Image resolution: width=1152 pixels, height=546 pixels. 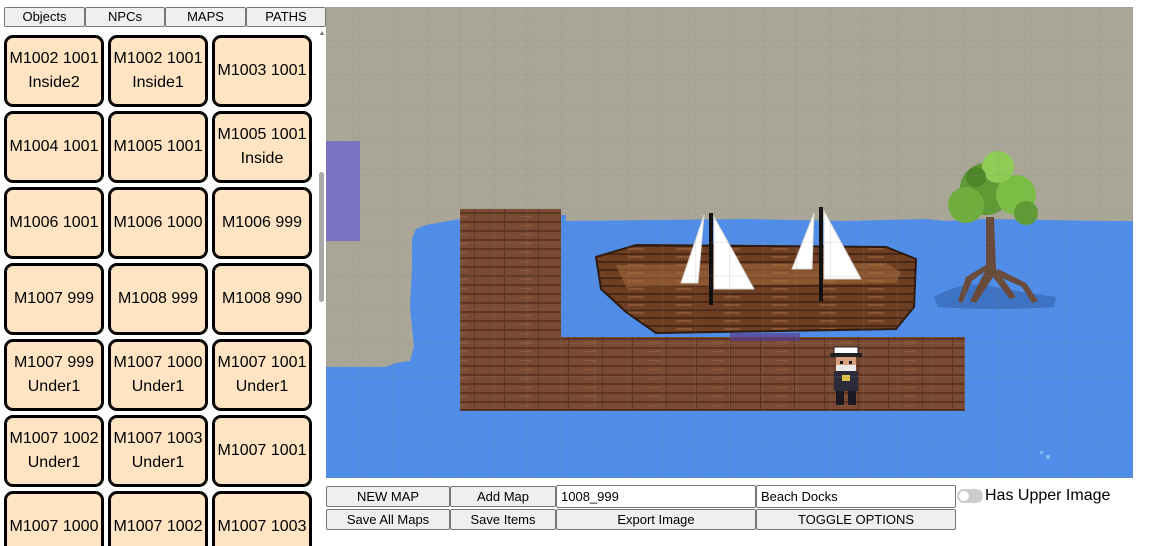 I want to click on upper-image-label: Has Upper Image, so click(x=1048, y=495).